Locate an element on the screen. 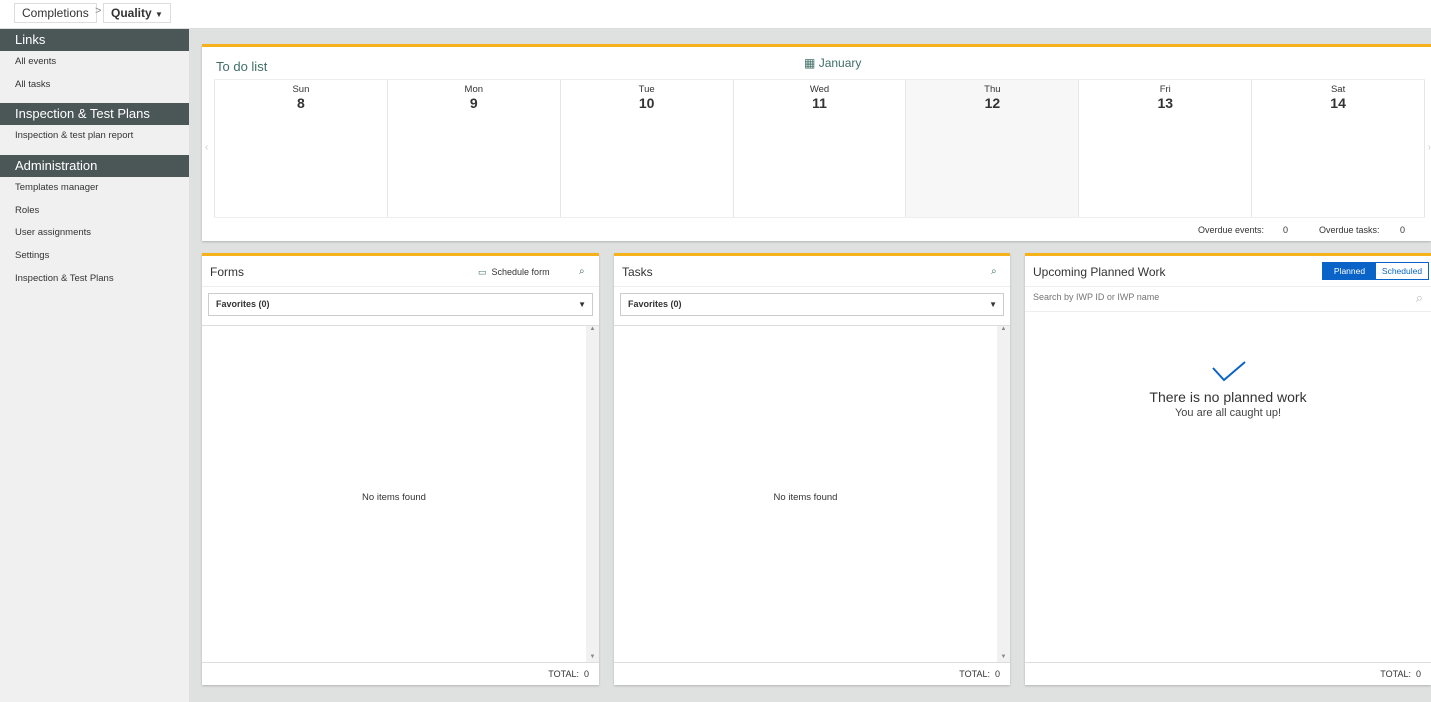 Image resolution: width=1431 pixels, height=702 pixels. day-number: 9 is located at coordinates (473, 103).